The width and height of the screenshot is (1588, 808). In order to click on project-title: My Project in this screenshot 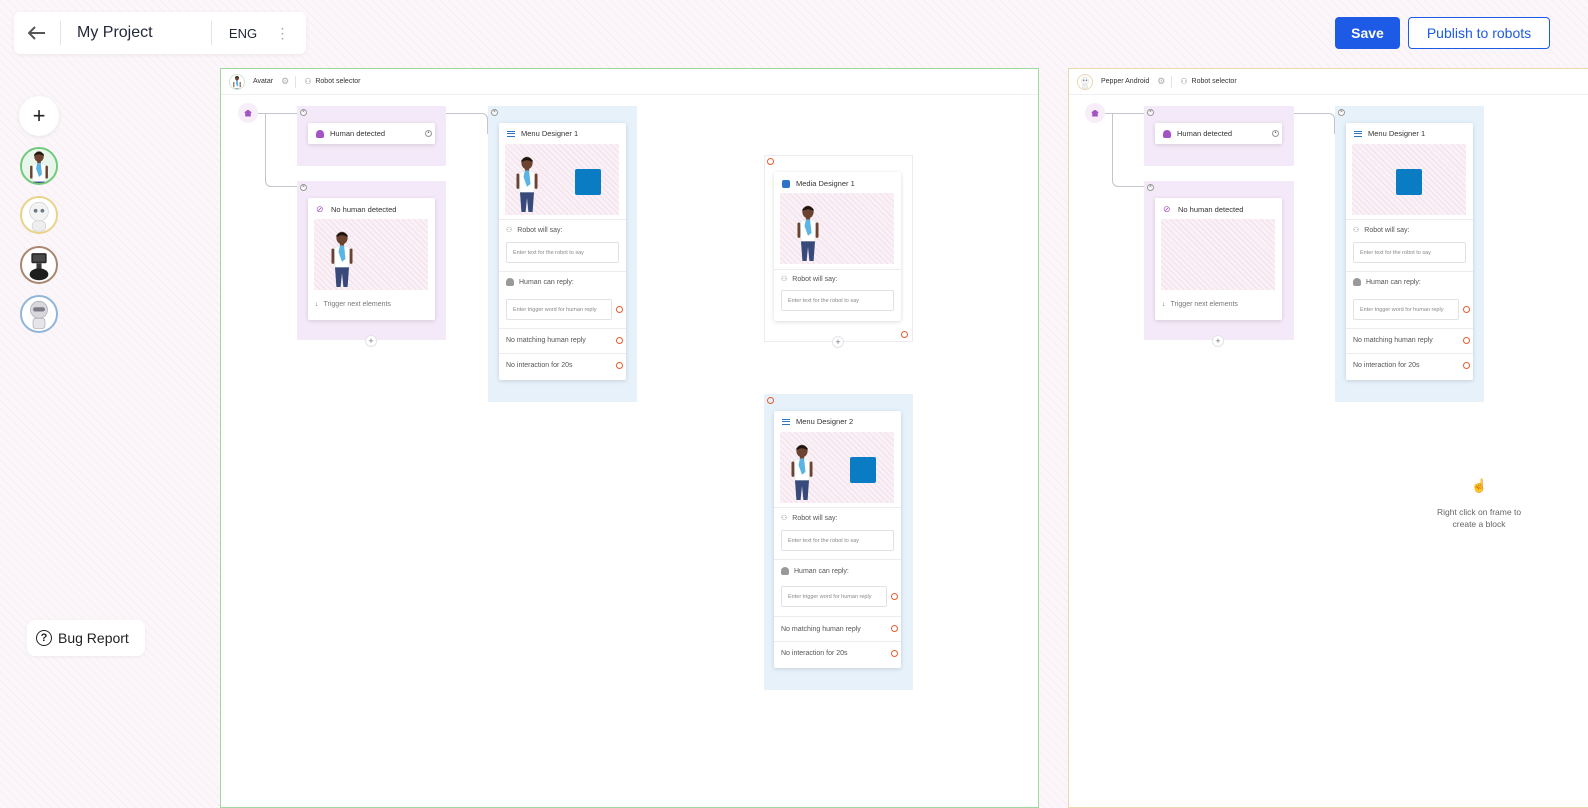, I will do `click(136, 33)`.